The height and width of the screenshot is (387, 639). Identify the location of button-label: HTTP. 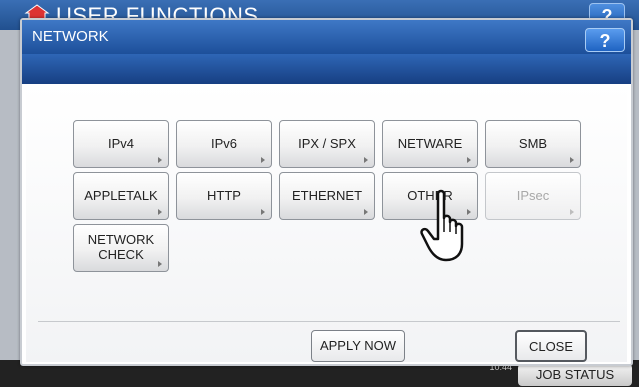
(224, 195).